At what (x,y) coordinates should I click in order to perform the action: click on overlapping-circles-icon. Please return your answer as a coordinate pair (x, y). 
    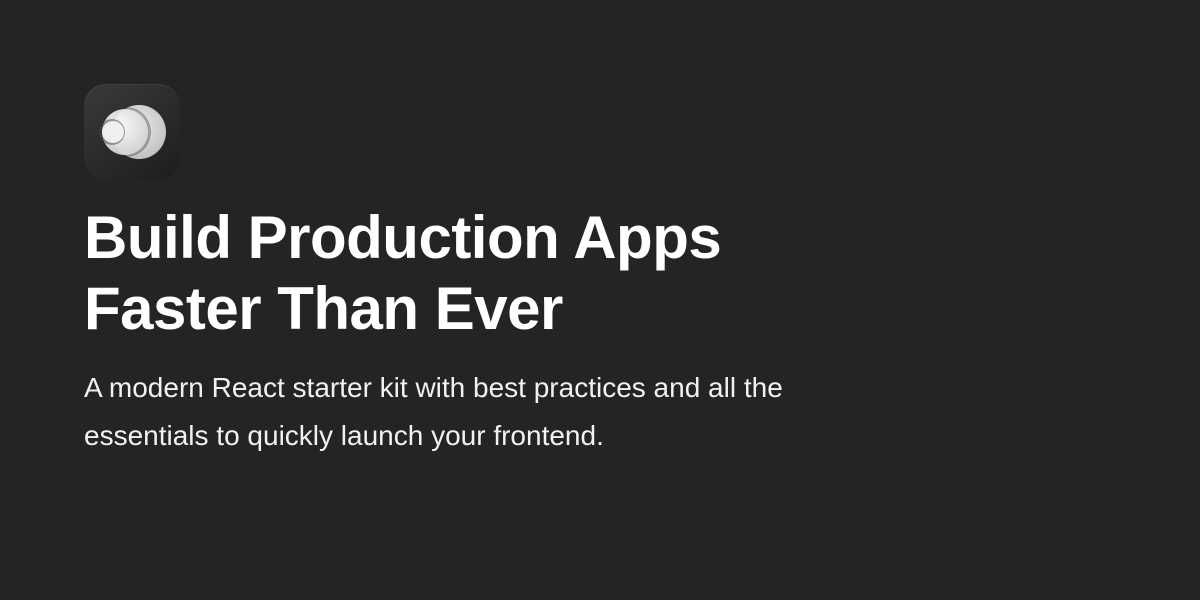
    Looking at the image, I should click on (132, 132).